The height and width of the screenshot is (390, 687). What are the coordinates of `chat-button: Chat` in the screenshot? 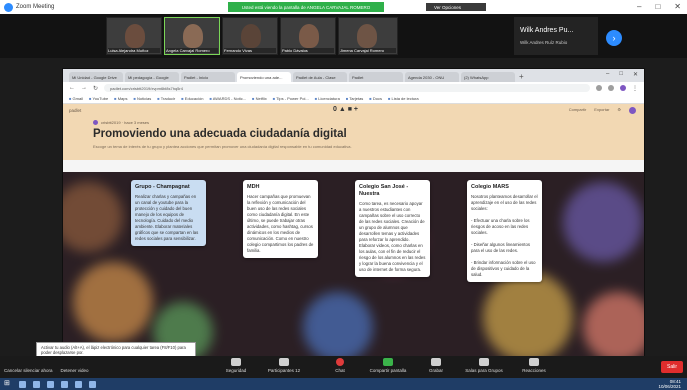 It's located at (340, 365).